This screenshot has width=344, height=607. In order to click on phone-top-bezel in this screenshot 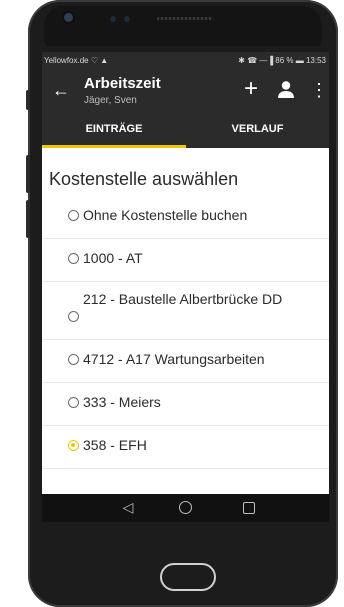, I will do `click(183, 26)`.